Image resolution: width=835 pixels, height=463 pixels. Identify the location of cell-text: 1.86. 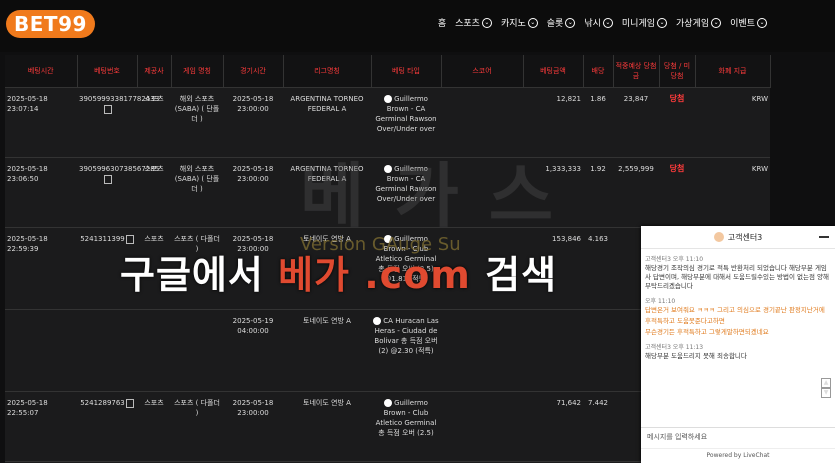
(598, 99).